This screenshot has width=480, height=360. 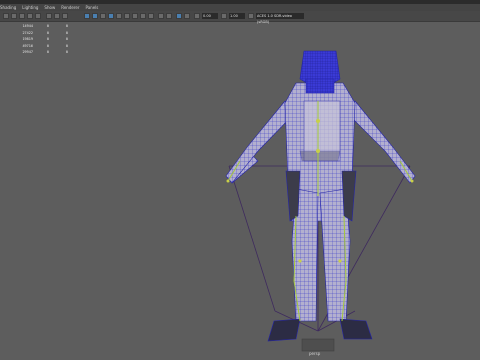 What do you see at coordinates (87, 16) in the screenshot?
I see `wireframe-toggle-icon` at bounding box center [87, 16].